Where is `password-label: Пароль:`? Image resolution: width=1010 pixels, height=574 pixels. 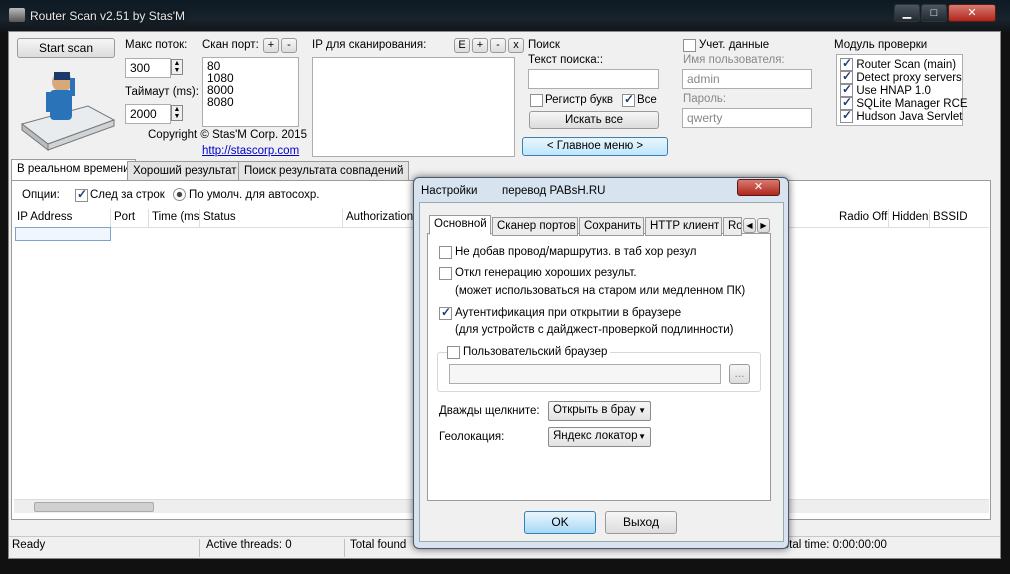 password-label: Пароль: is located at coordinates (705, 99).